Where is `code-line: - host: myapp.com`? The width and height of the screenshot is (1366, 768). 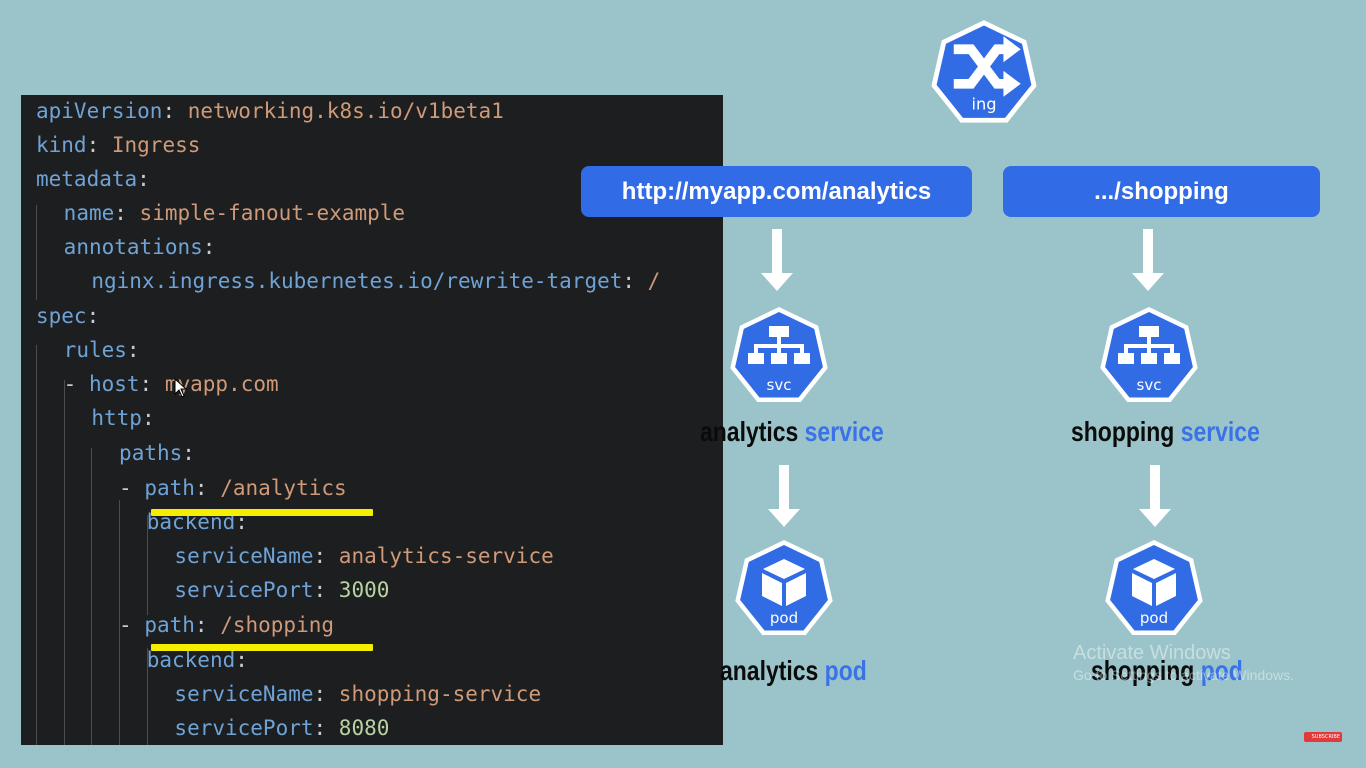 code-line: - host: myapp.com is located at coordinates (171, 384).